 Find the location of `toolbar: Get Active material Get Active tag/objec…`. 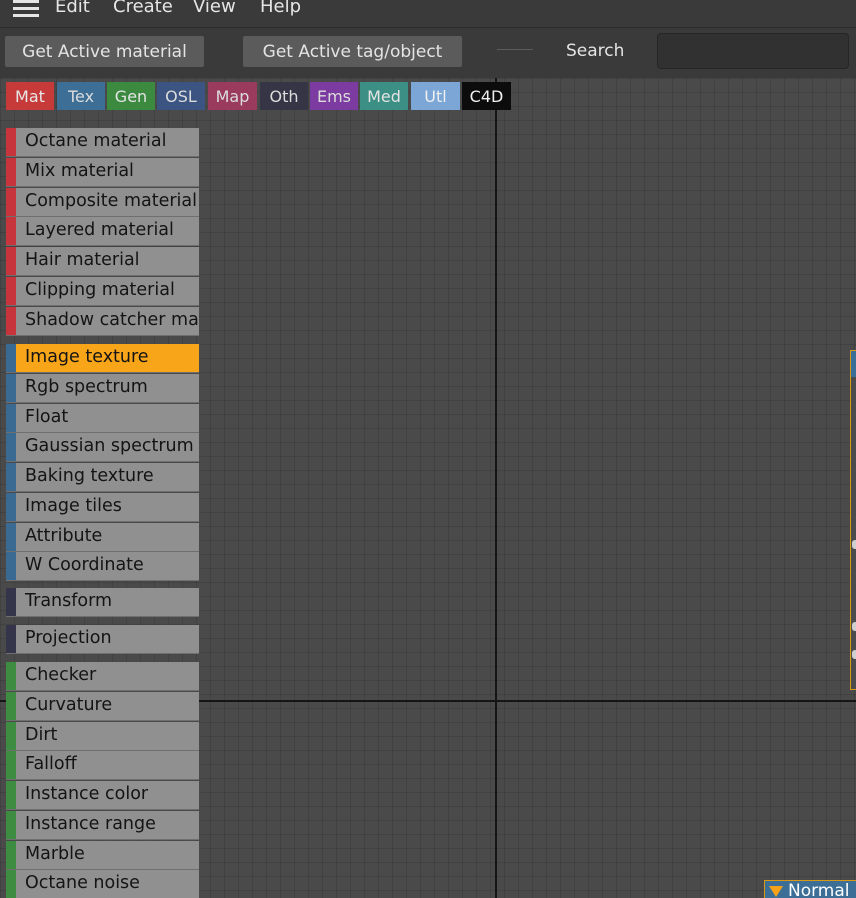

toolbar: Get Active material Get Active tag/objec… is located at coordinates (428, 53).